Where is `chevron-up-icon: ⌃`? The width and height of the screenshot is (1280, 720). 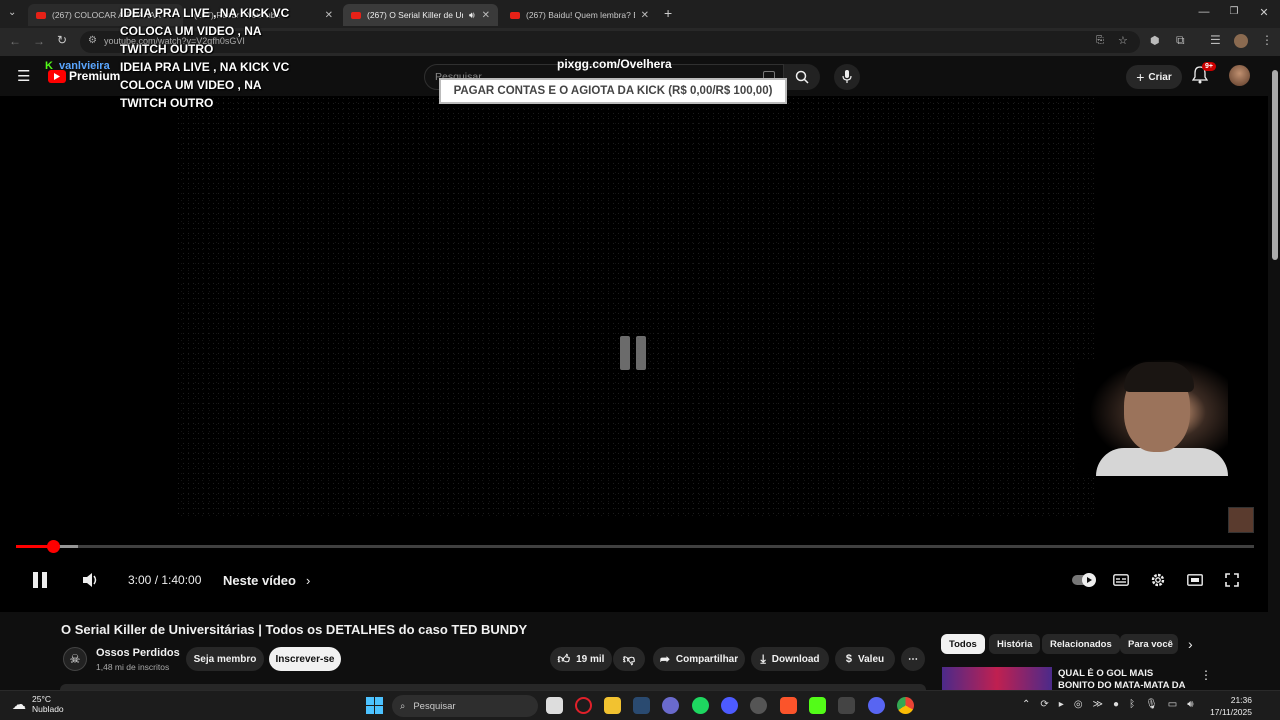
chevron-up-icon: ⌃ is located at coordinates (1026, 704).